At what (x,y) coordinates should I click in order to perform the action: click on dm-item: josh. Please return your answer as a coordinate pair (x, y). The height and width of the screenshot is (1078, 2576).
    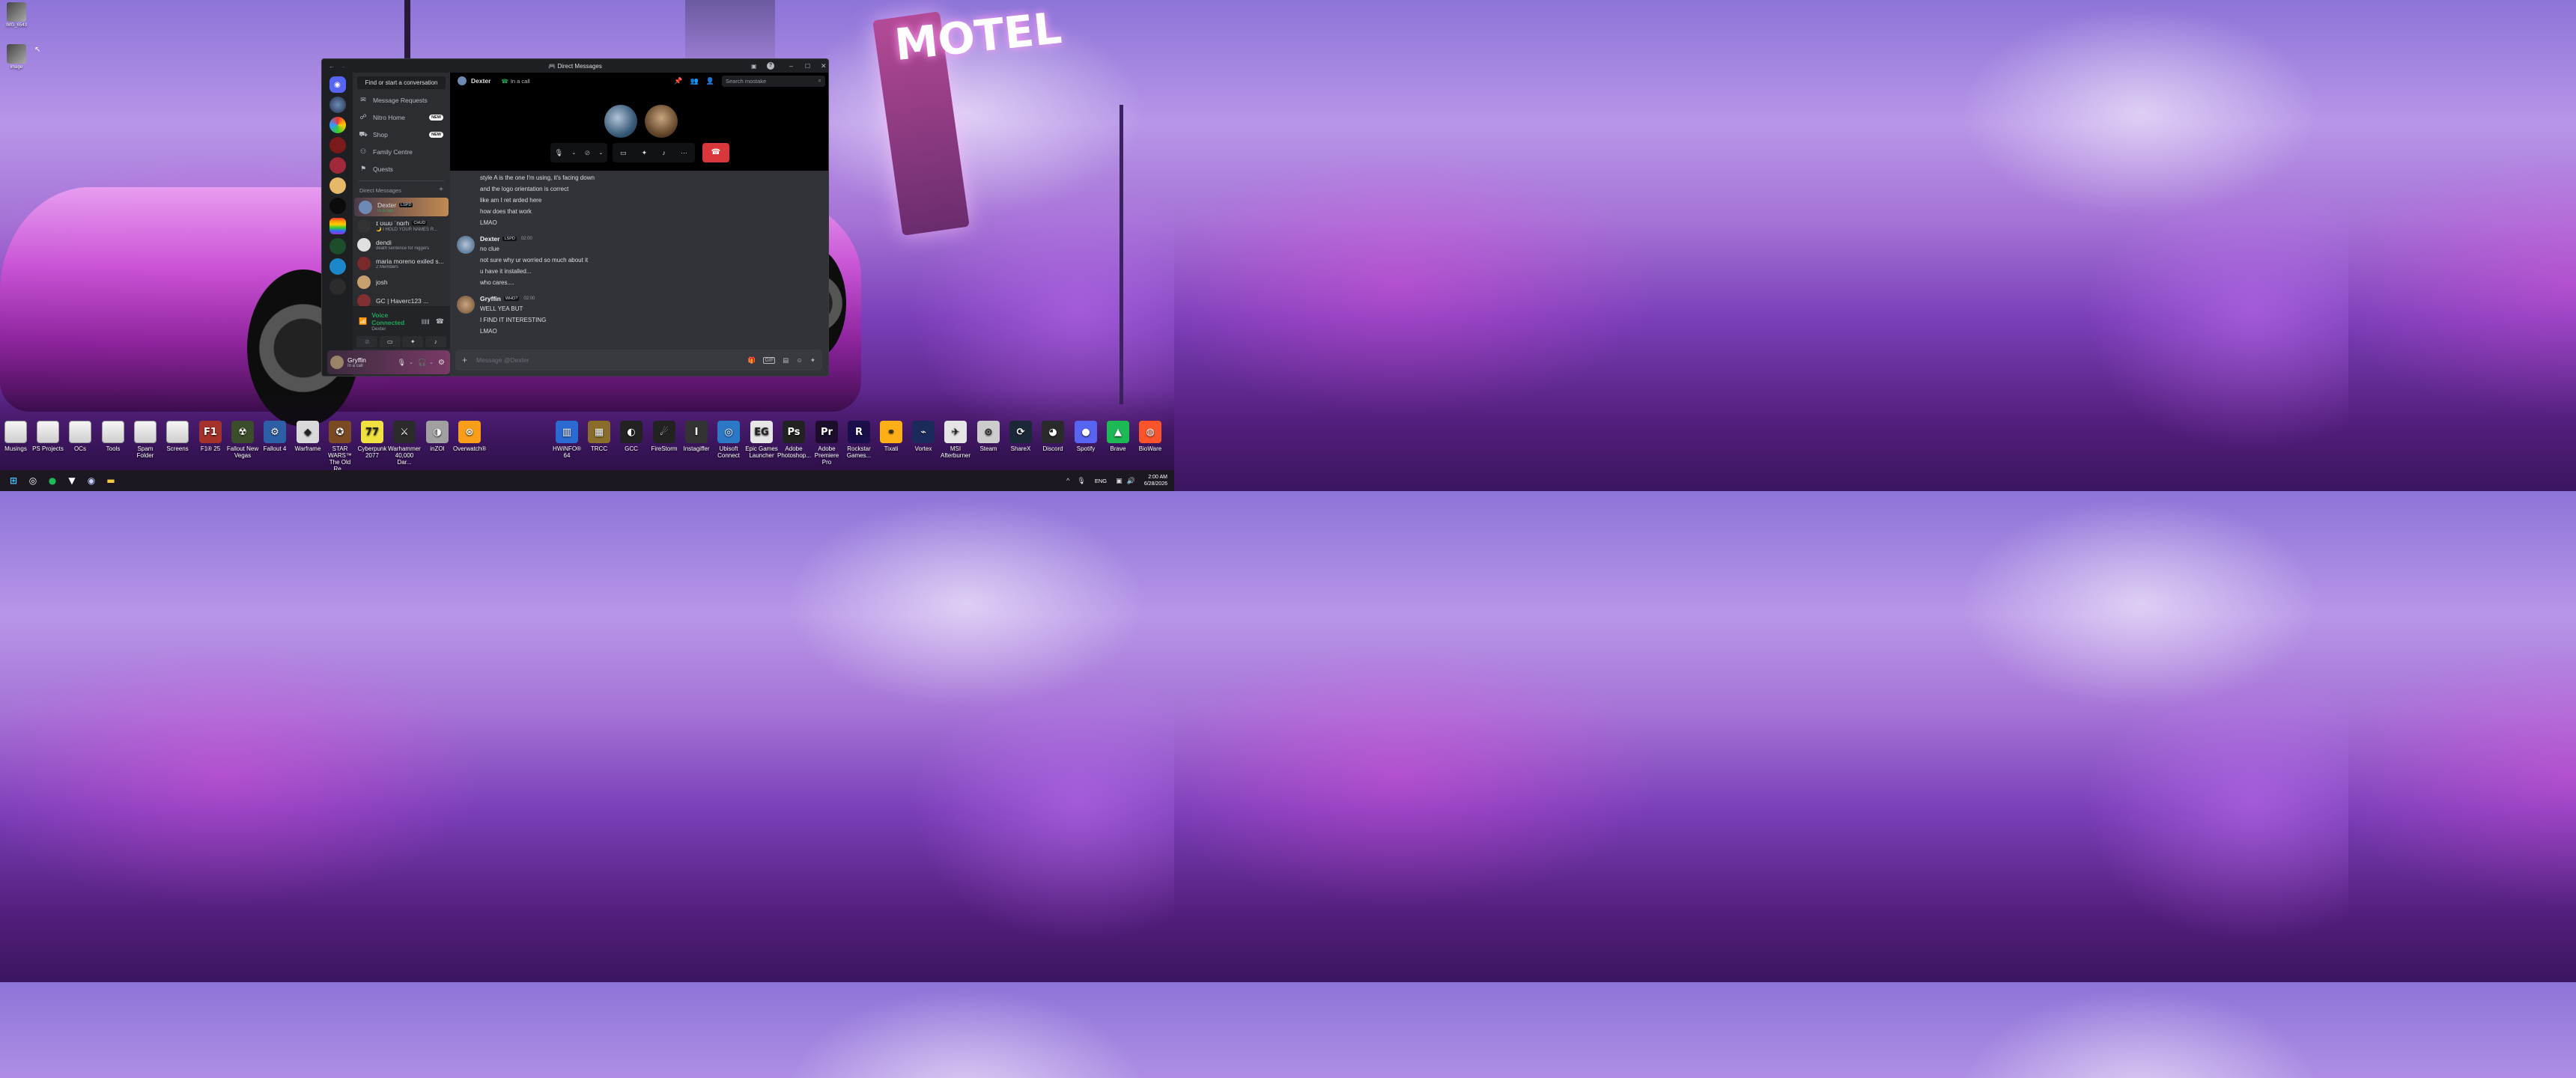
    Looking at the image, I should click on (401, 281).